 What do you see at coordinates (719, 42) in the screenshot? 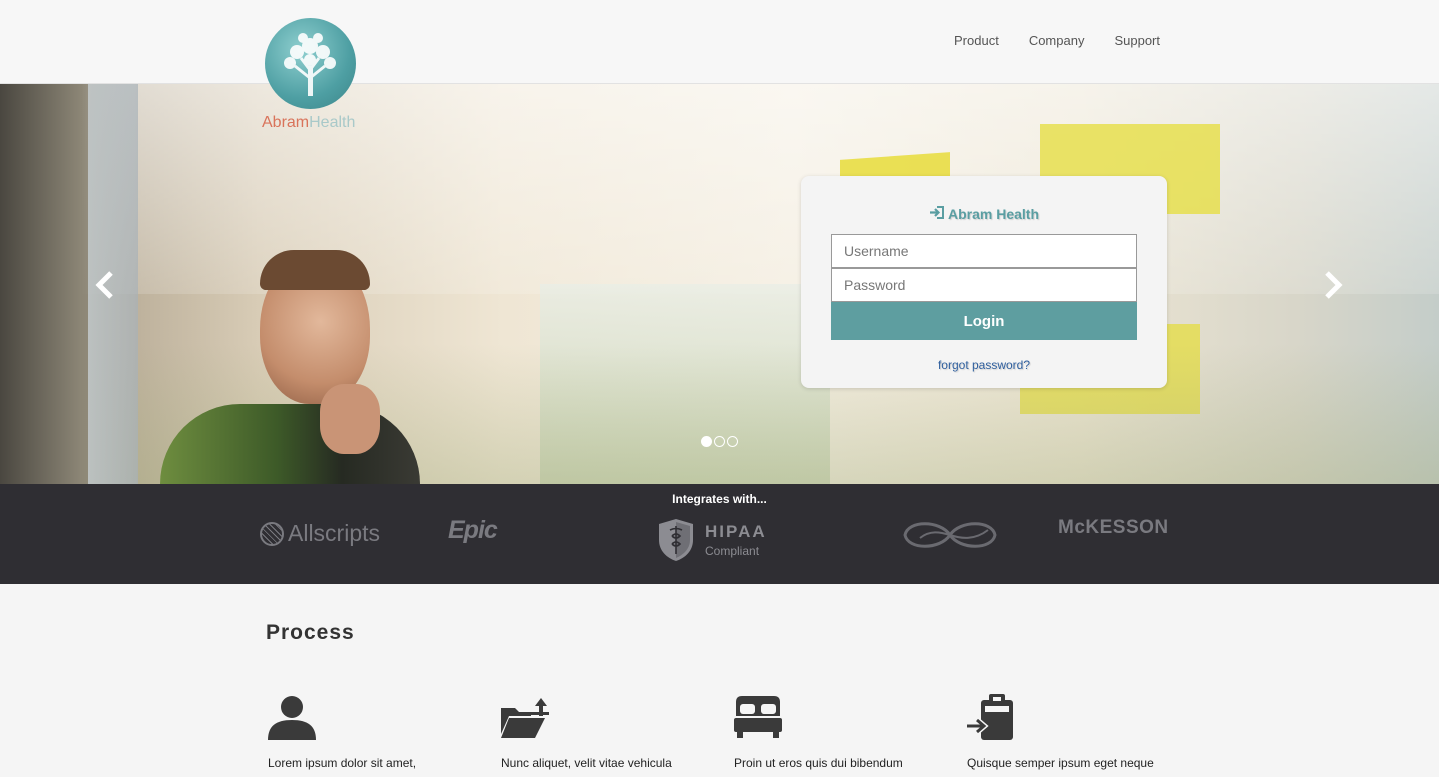
I see `top-navbar: Product Company Support` at bounding box center [719, 42].